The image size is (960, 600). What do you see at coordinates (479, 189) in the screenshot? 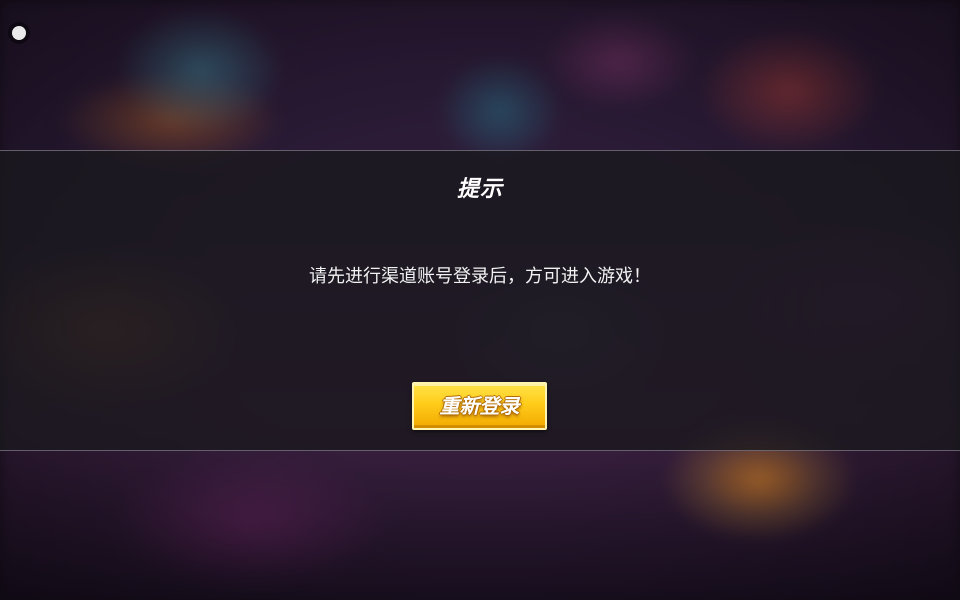
I see `dialog-title: 提示` at bounding box center [479, 189].